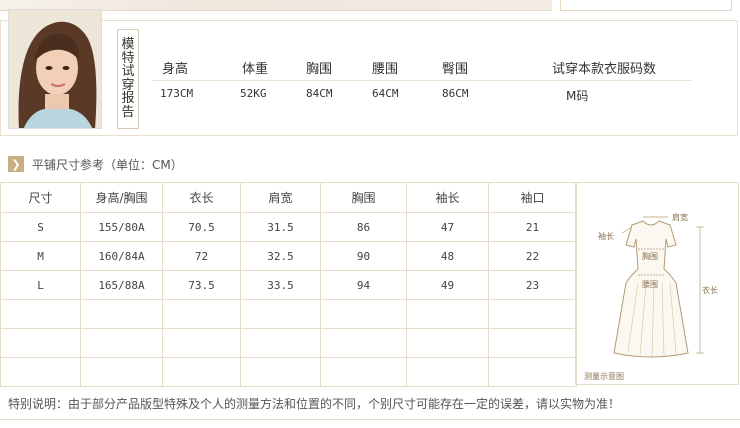  What do you see at coordinates (255, 69) in the screenshot?
I see `stat-header-weight: 体重` at bounding box center [255, 69].